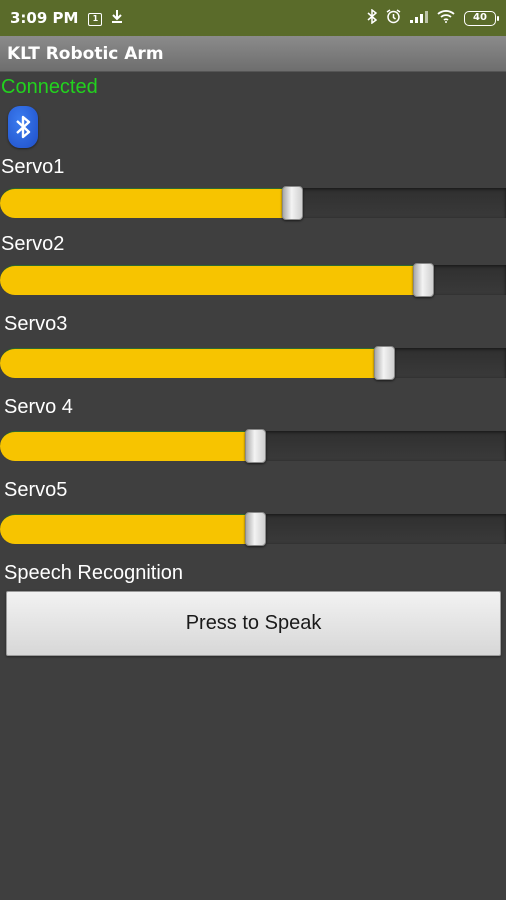 This screenshot has height=900, width=506. Describe the element at coordinates (36, 490) in the screenshot. I see `servo5-label: Servo5` at that location.